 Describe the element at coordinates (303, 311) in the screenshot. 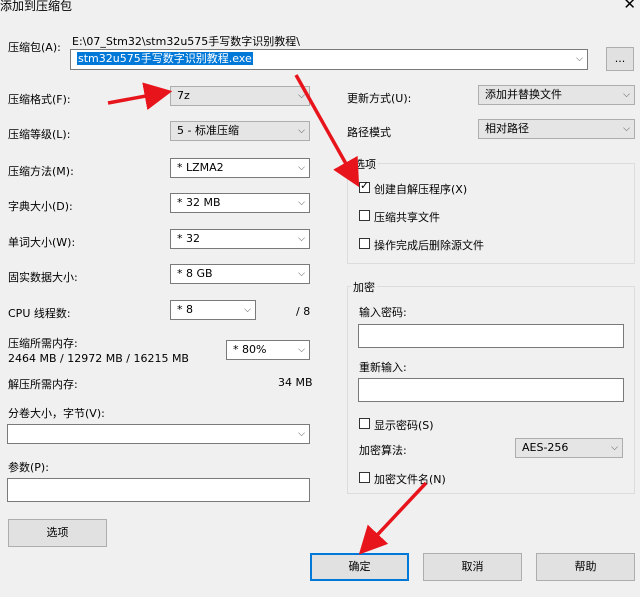

I see `cpu-max: / 8` at that location.